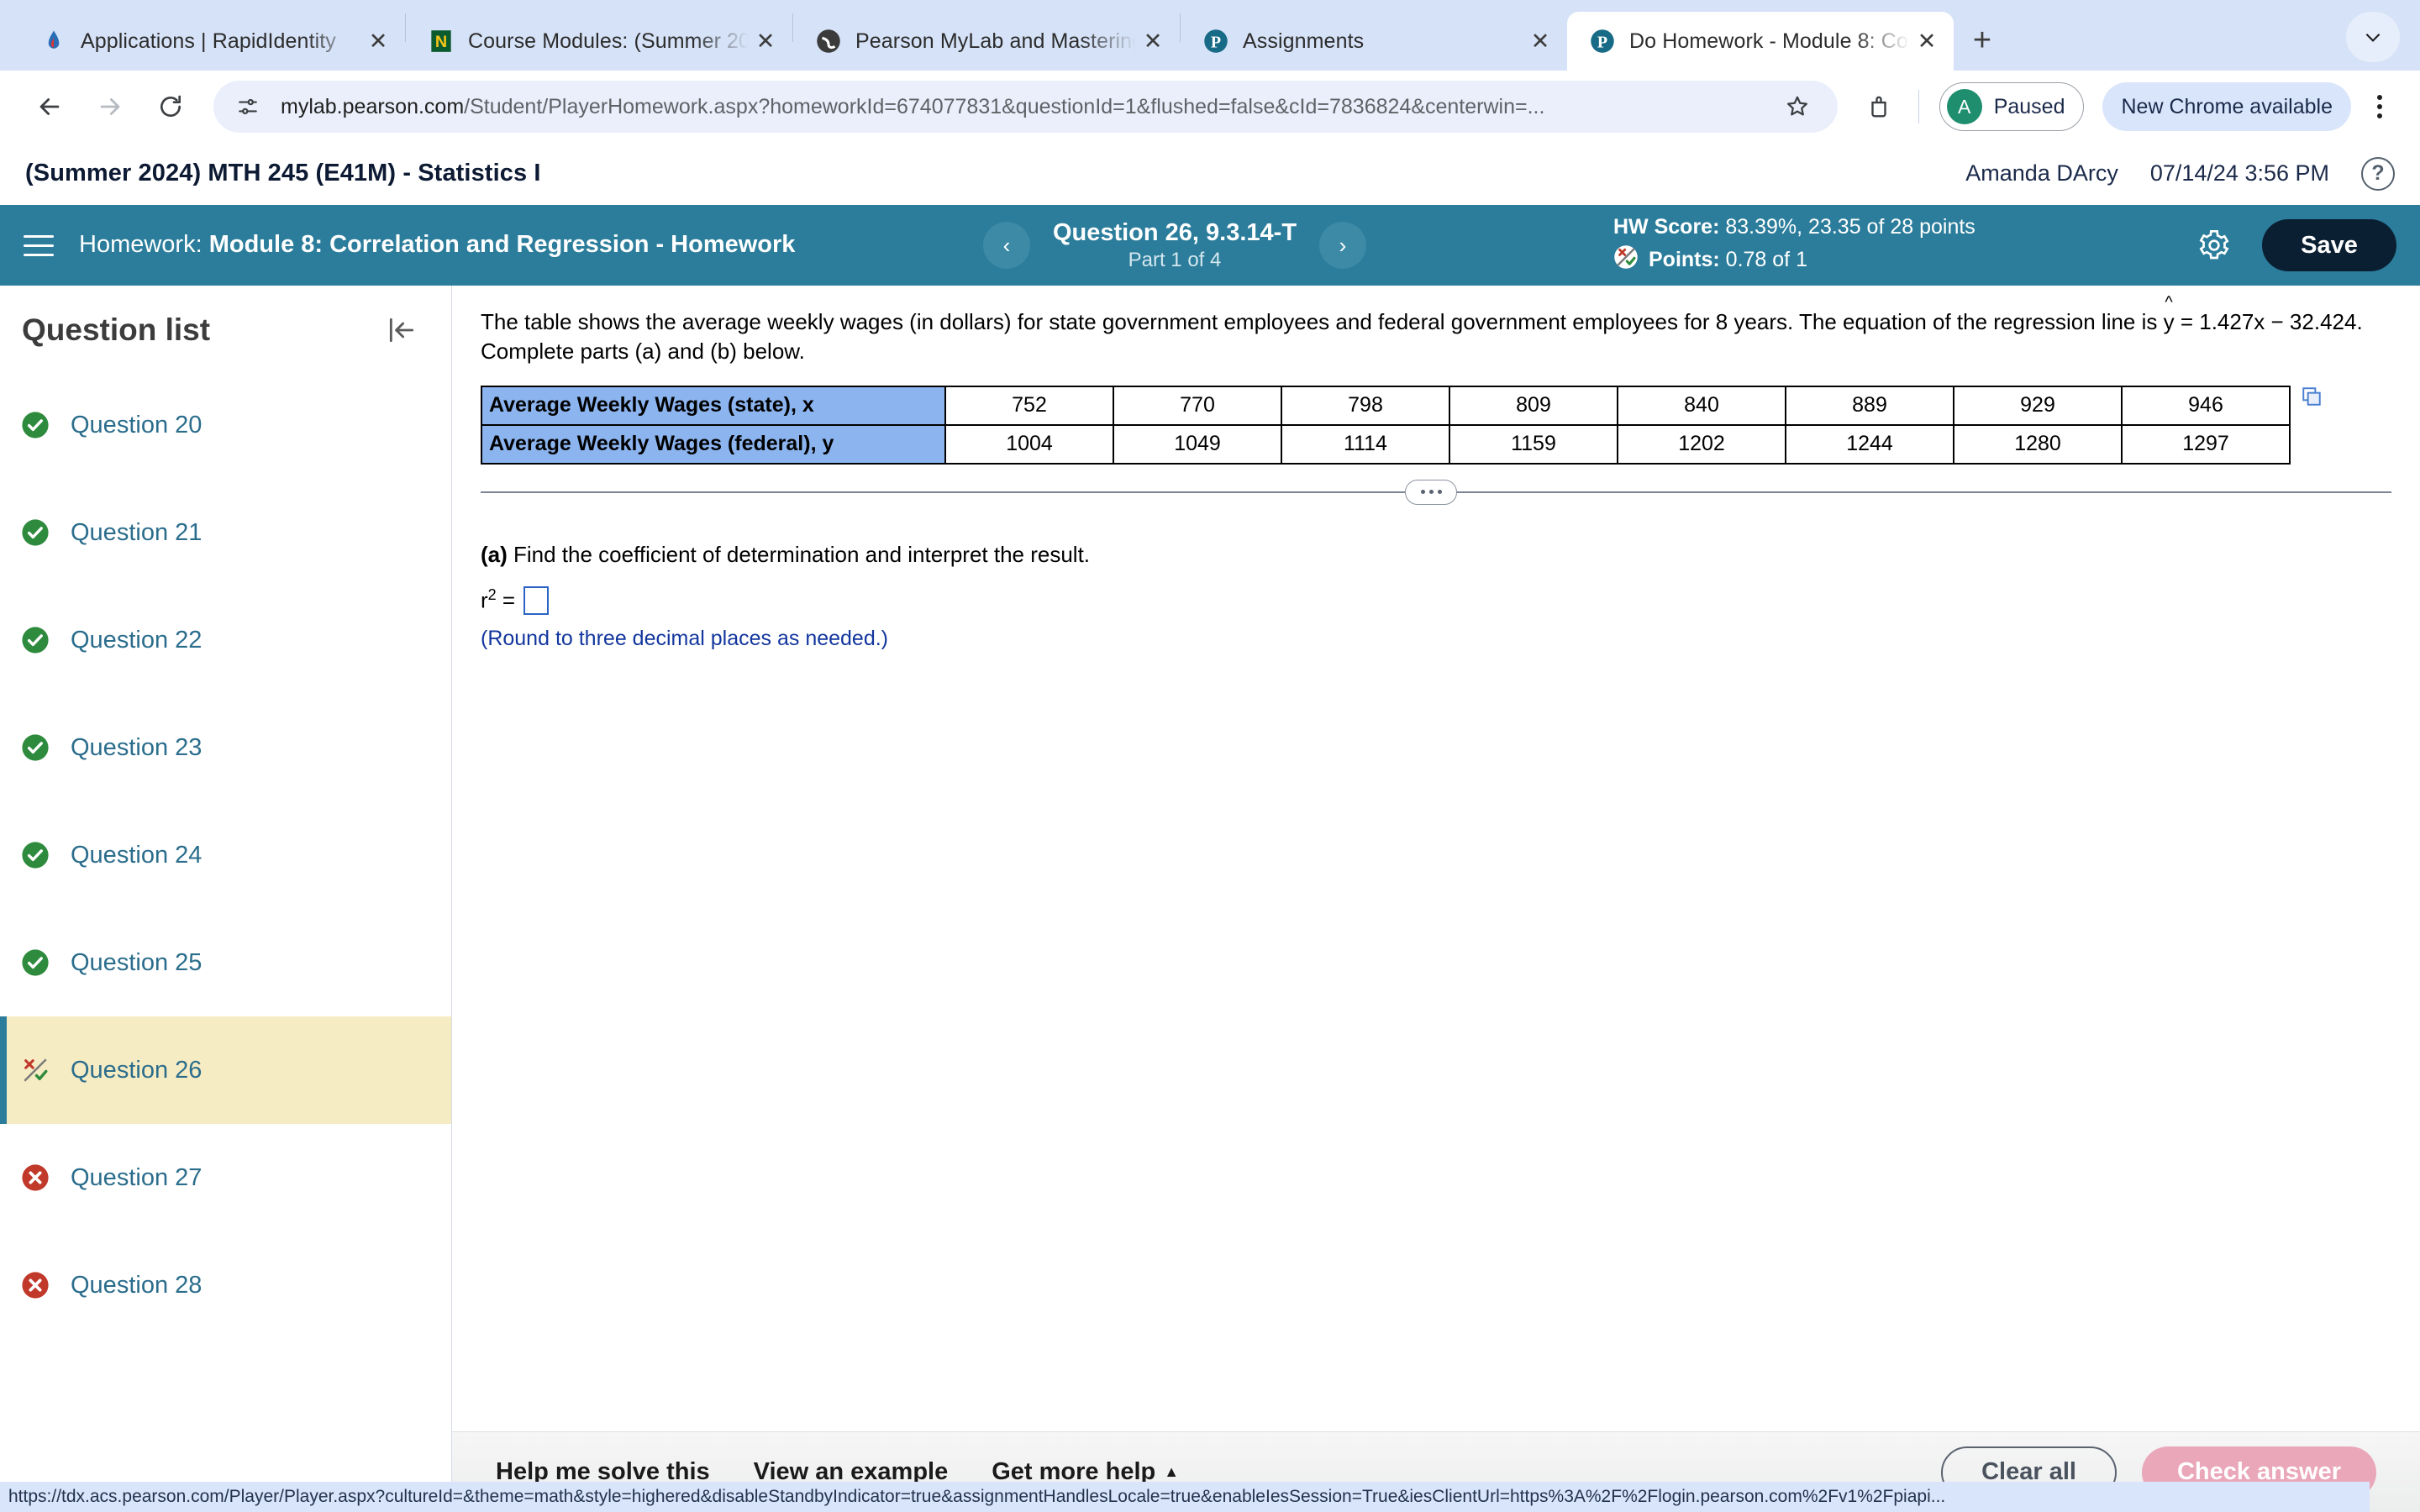 This screenshot has height=1512, width=2420. What do you see at coordinates (225, 640) in the screenshot?
I see `sidebar-item-question-22: Question 22` at bounding box center [225, 640].